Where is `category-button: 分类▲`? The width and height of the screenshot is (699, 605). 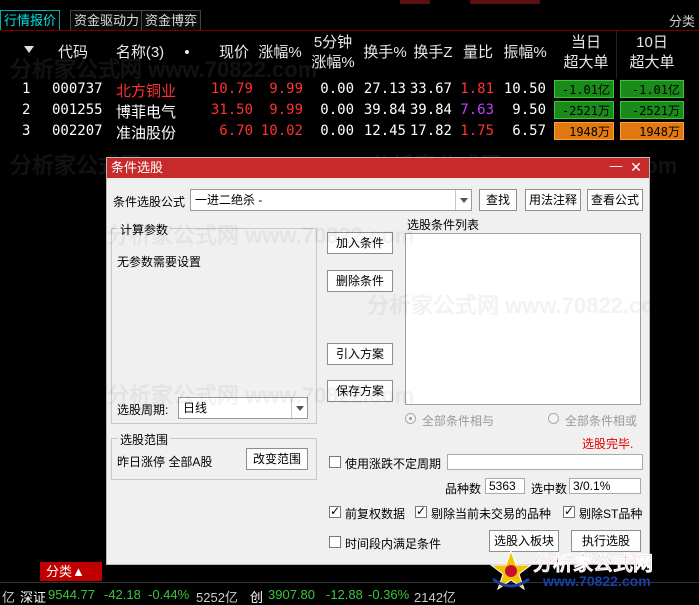
category-button: 分类▲ is located at coordinates (71, 571).